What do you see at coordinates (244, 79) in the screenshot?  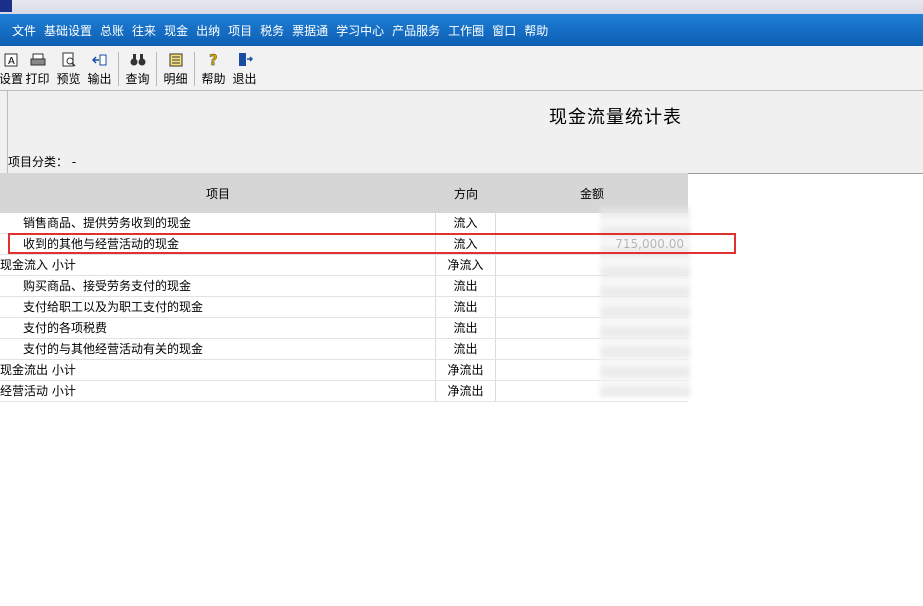 I see `exit-label: 退出` at bounding box center [244, 79].